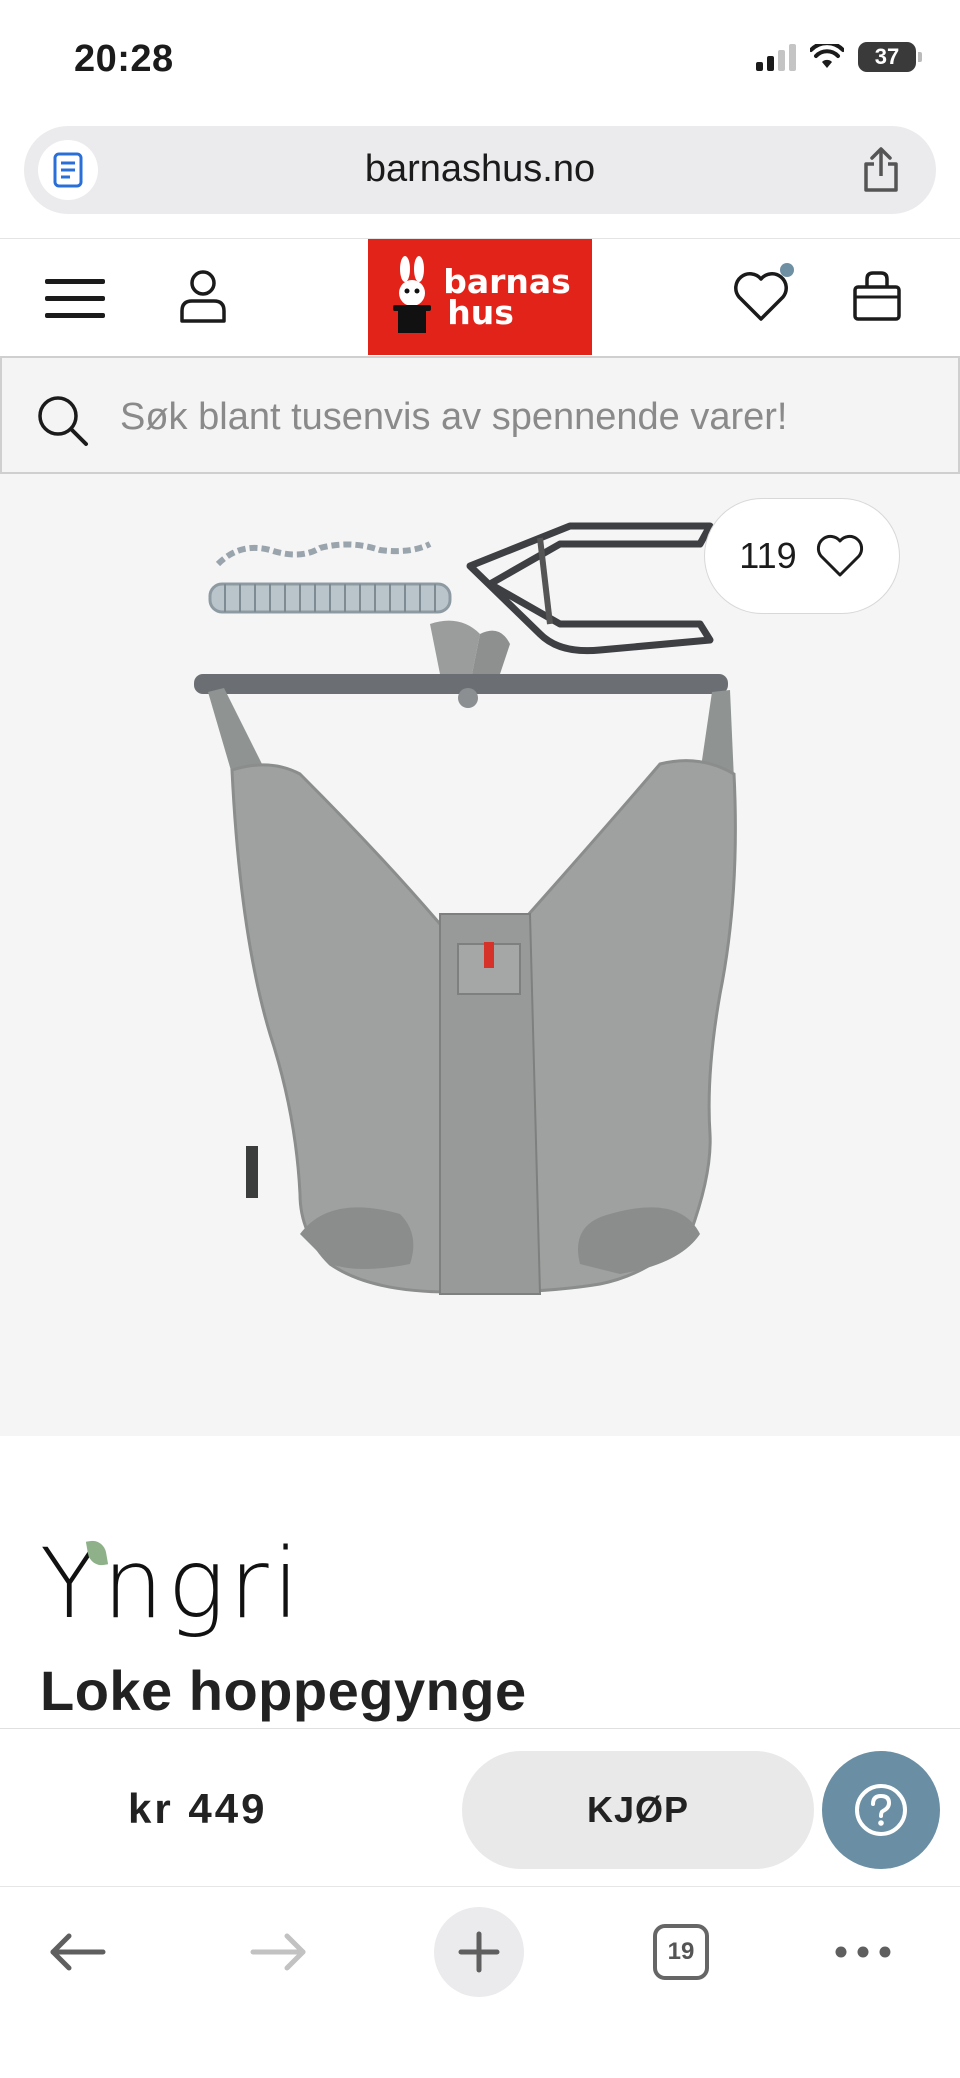 The height and width of the screenshot is (2078, 960). What do you see at coordinates (124, 59) in the screenshot?
I see `status-time: 20:28` at bounding box center [124, 59].